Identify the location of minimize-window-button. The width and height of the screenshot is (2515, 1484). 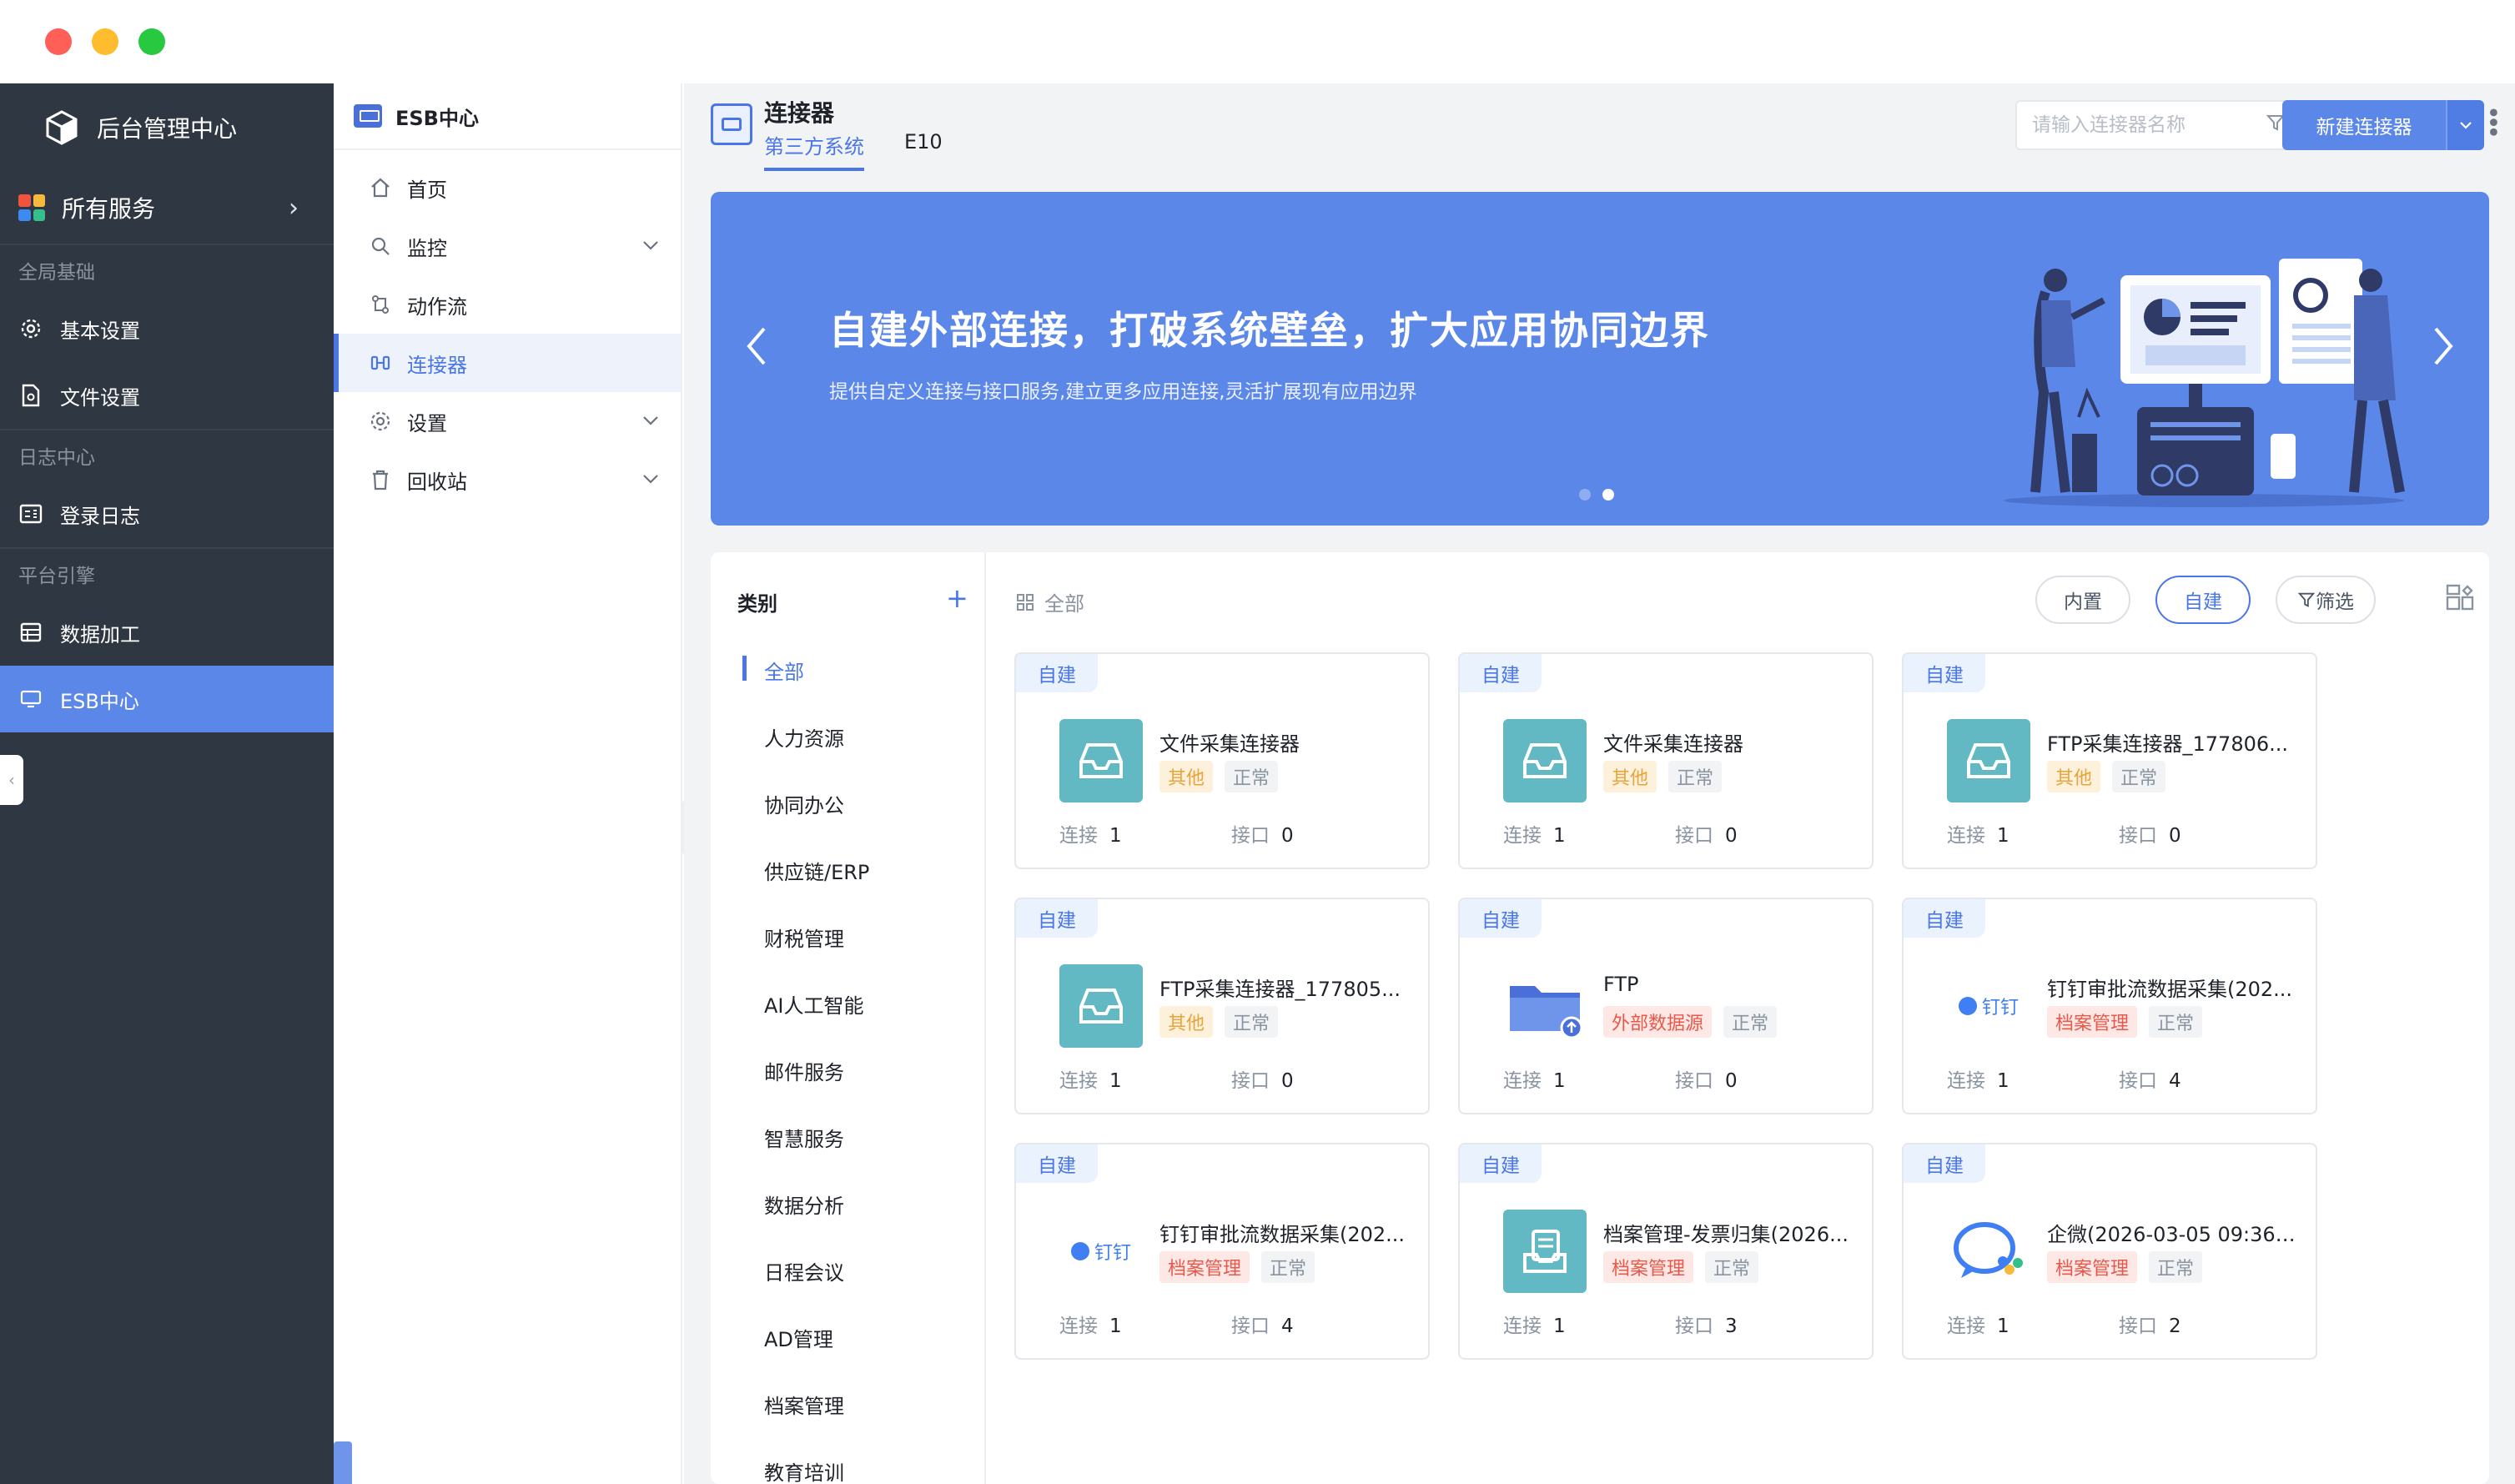
(105, 42).